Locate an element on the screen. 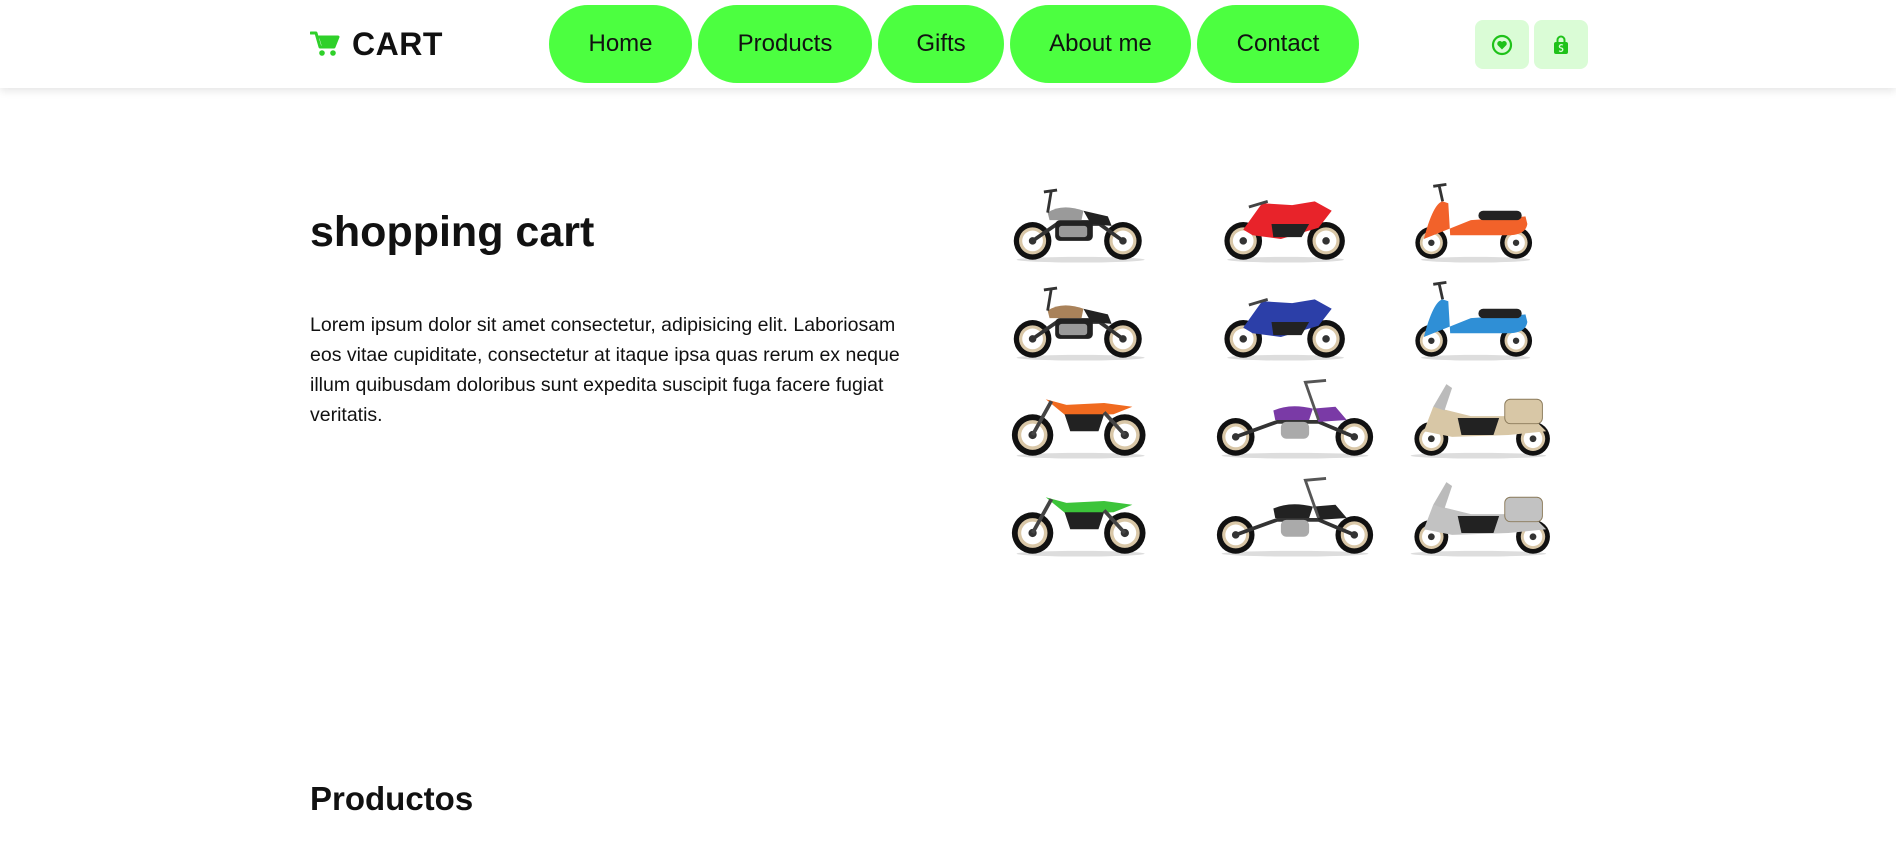 The height and width of the screenshot is (861, 1896). hero-title: shopping cart is located at coordinates (452, 232).